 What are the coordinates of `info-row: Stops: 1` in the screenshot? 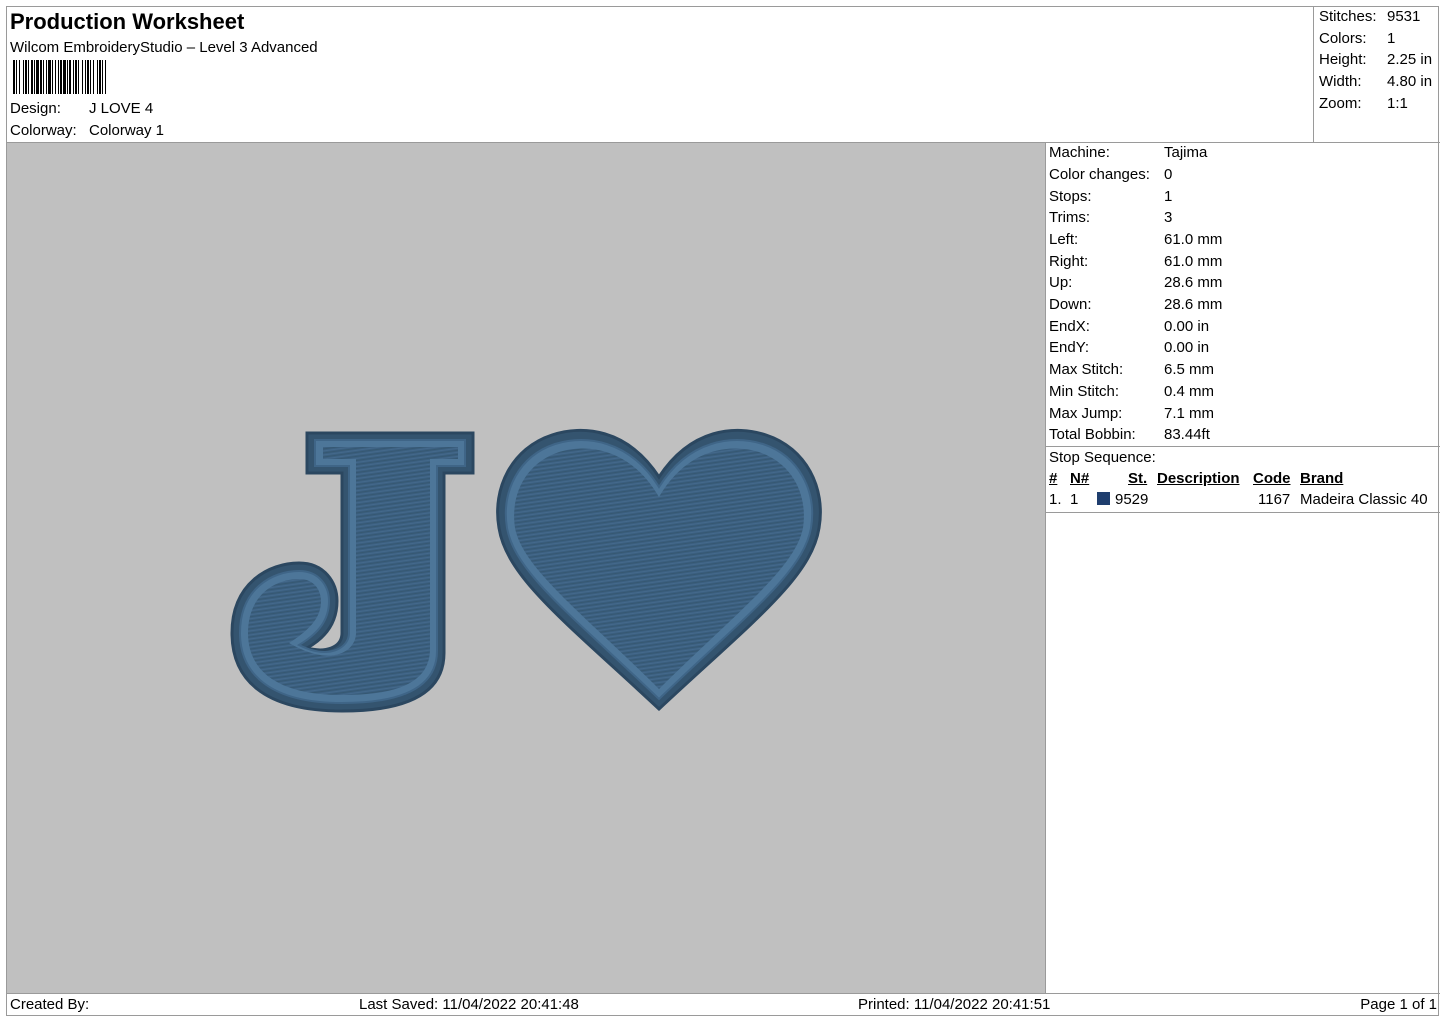 It's located at (1110, 196).